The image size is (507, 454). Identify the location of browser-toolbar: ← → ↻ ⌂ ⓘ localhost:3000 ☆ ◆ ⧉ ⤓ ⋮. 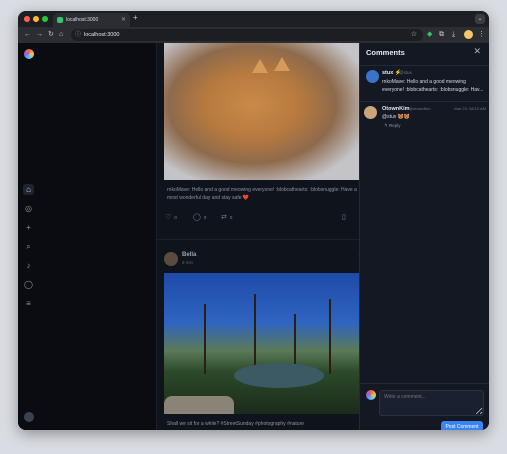
(253, 35).